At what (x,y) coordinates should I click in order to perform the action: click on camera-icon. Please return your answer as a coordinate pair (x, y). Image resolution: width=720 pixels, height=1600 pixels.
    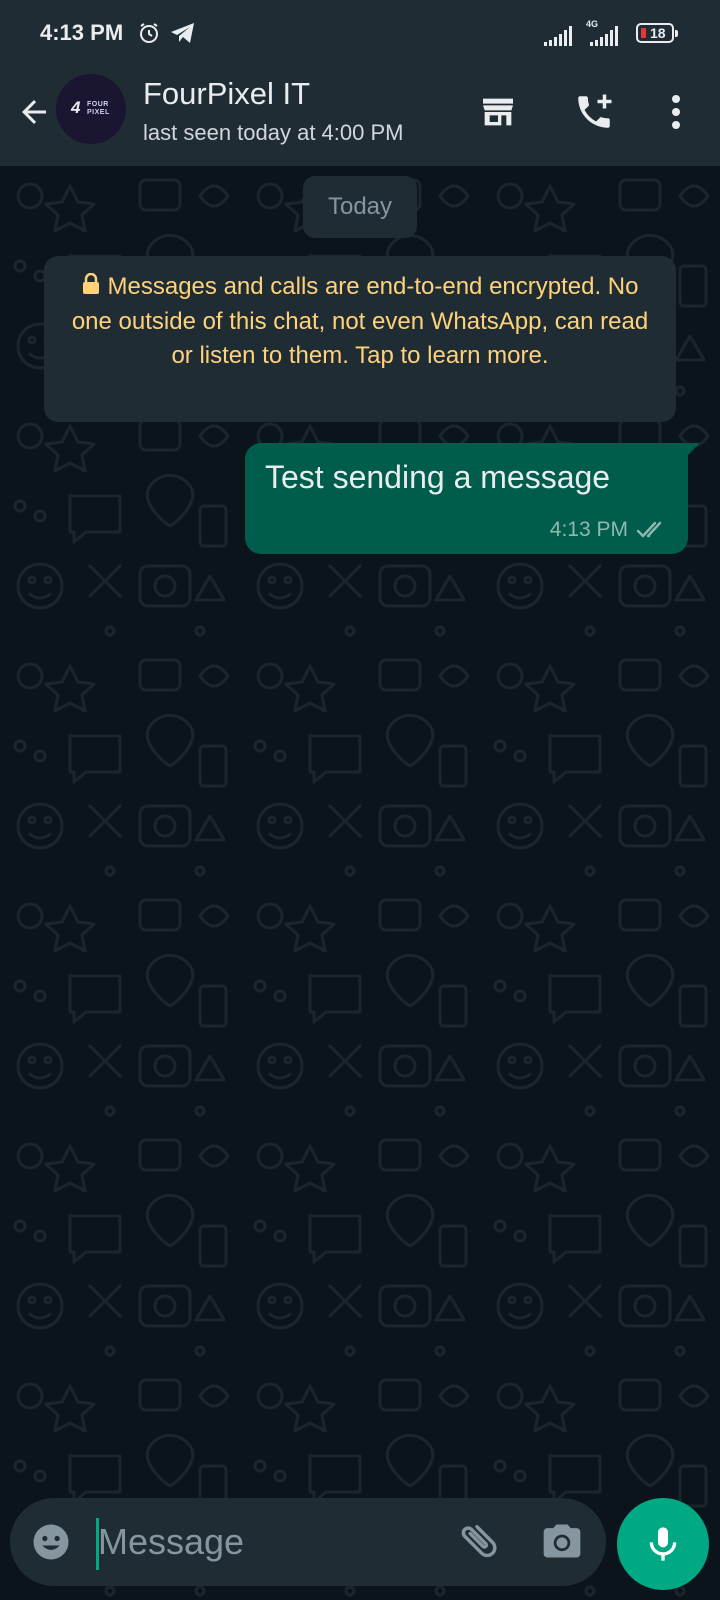
    Looking at the image, I should click on (562, 1541).